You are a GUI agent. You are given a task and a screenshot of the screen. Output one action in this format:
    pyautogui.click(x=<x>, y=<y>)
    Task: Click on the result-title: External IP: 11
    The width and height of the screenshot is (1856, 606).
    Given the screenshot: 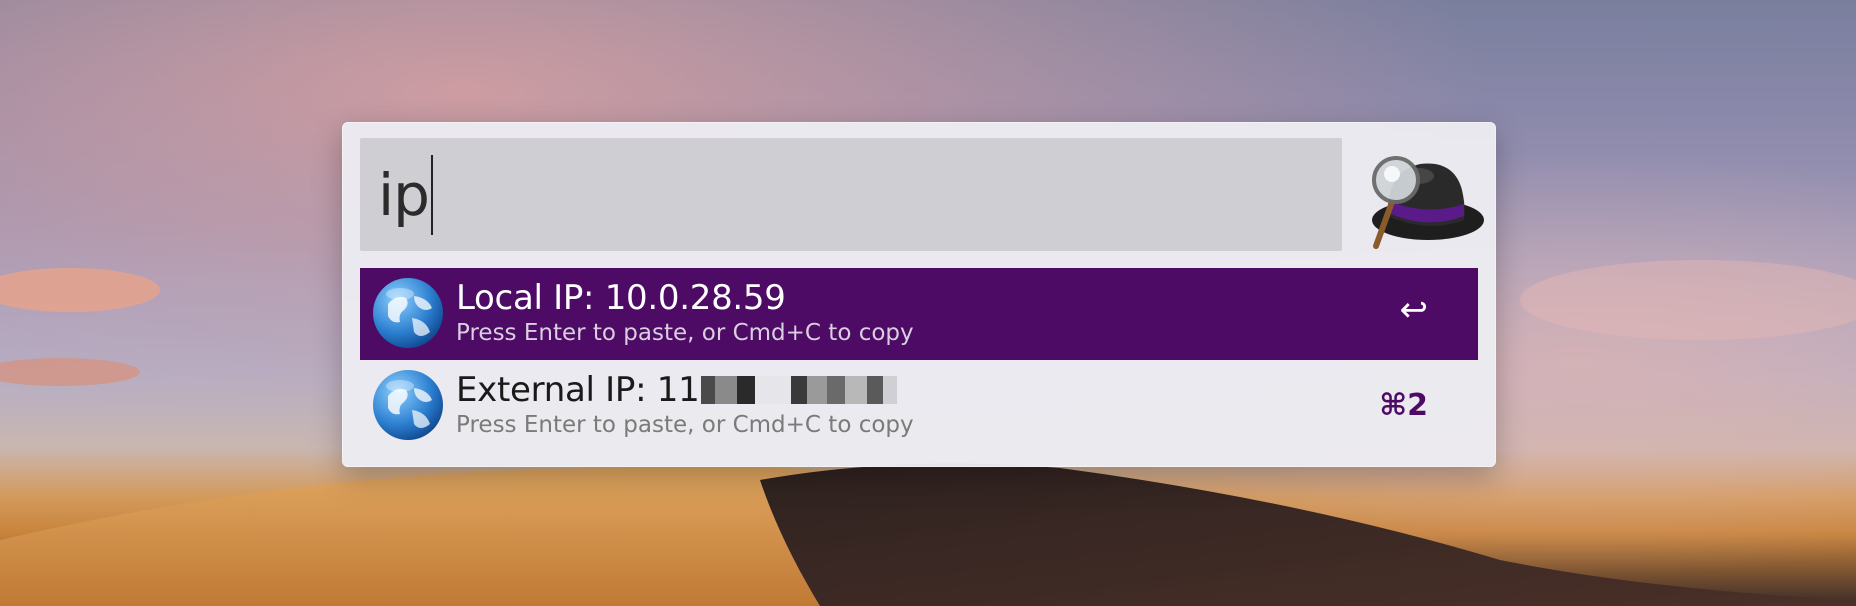 What is the action you would take?
    pyautogui.click(x=677, y=390)
    